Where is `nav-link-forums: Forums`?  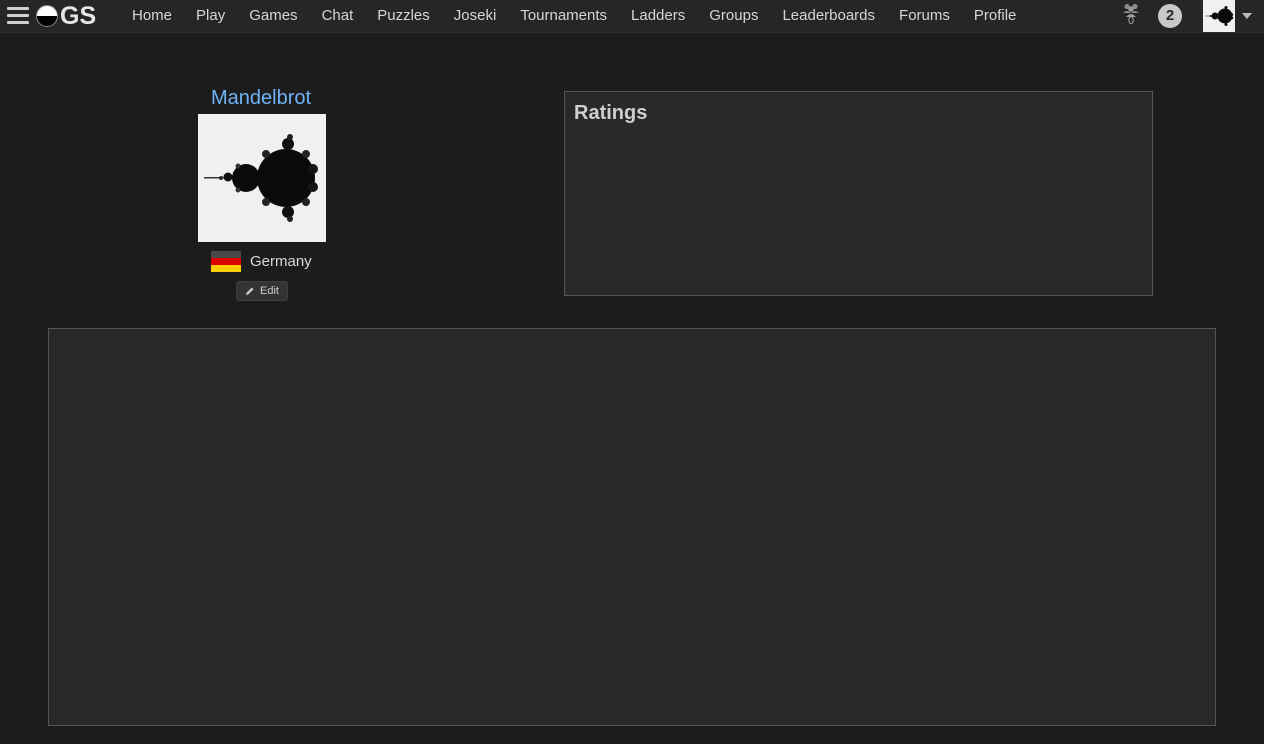
nav-link-forums: Forums is located at coordinates (924, 16).